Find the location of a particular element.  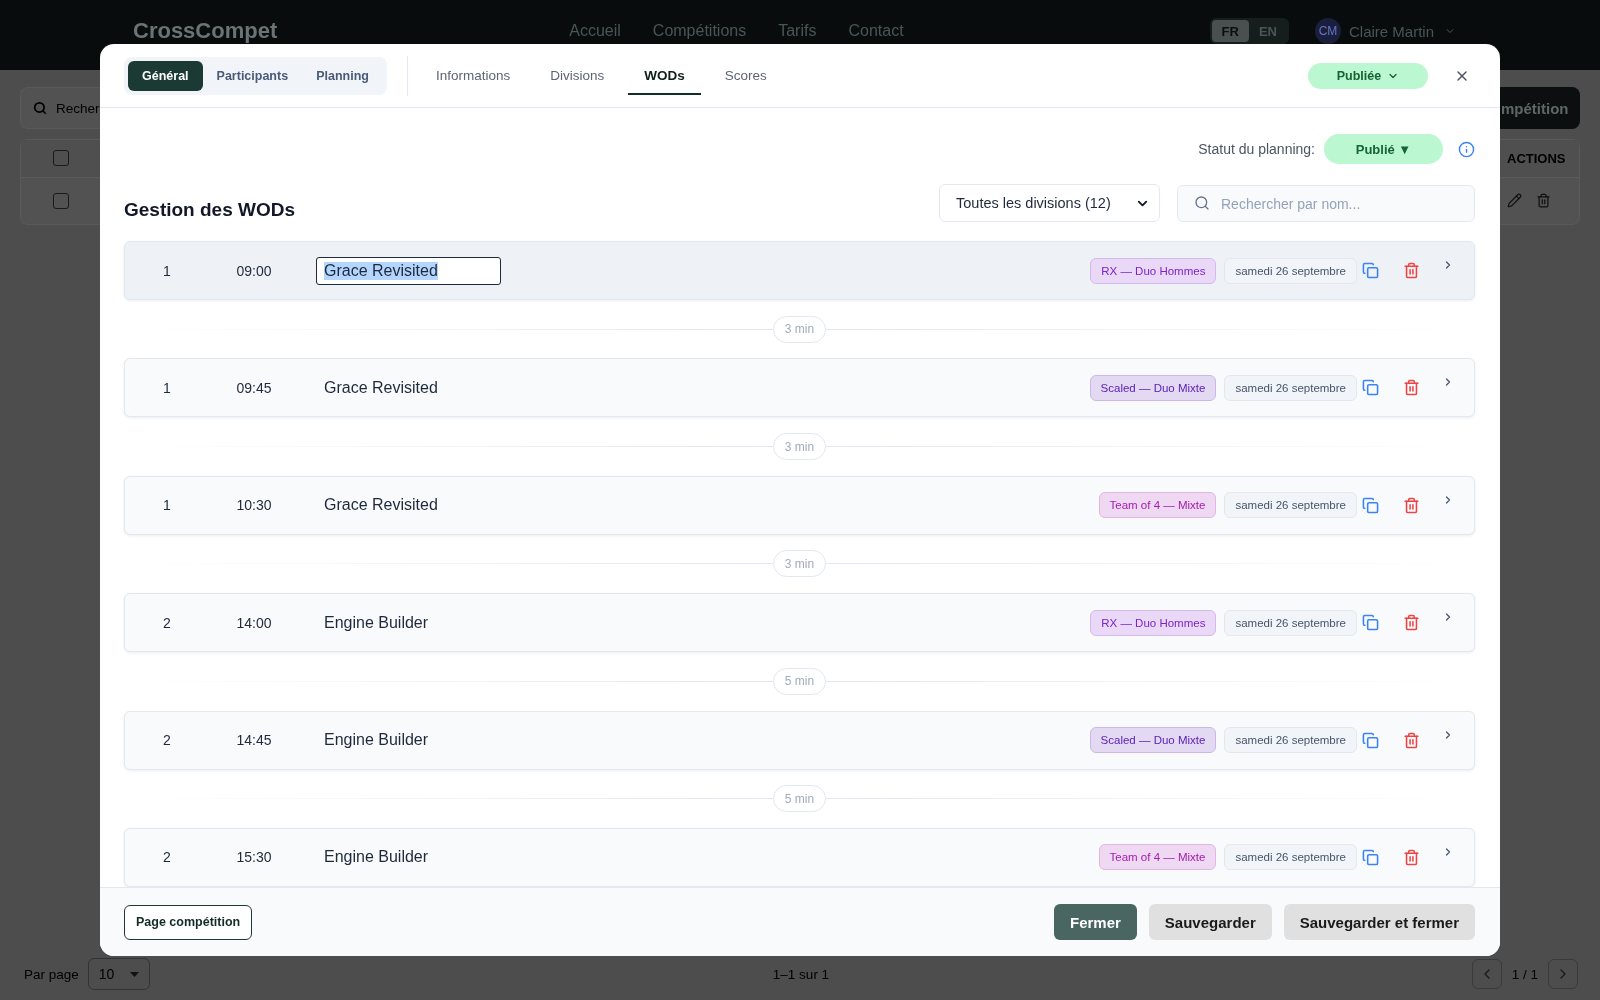

section-tab: Participants is located at coordinates (252, 75).